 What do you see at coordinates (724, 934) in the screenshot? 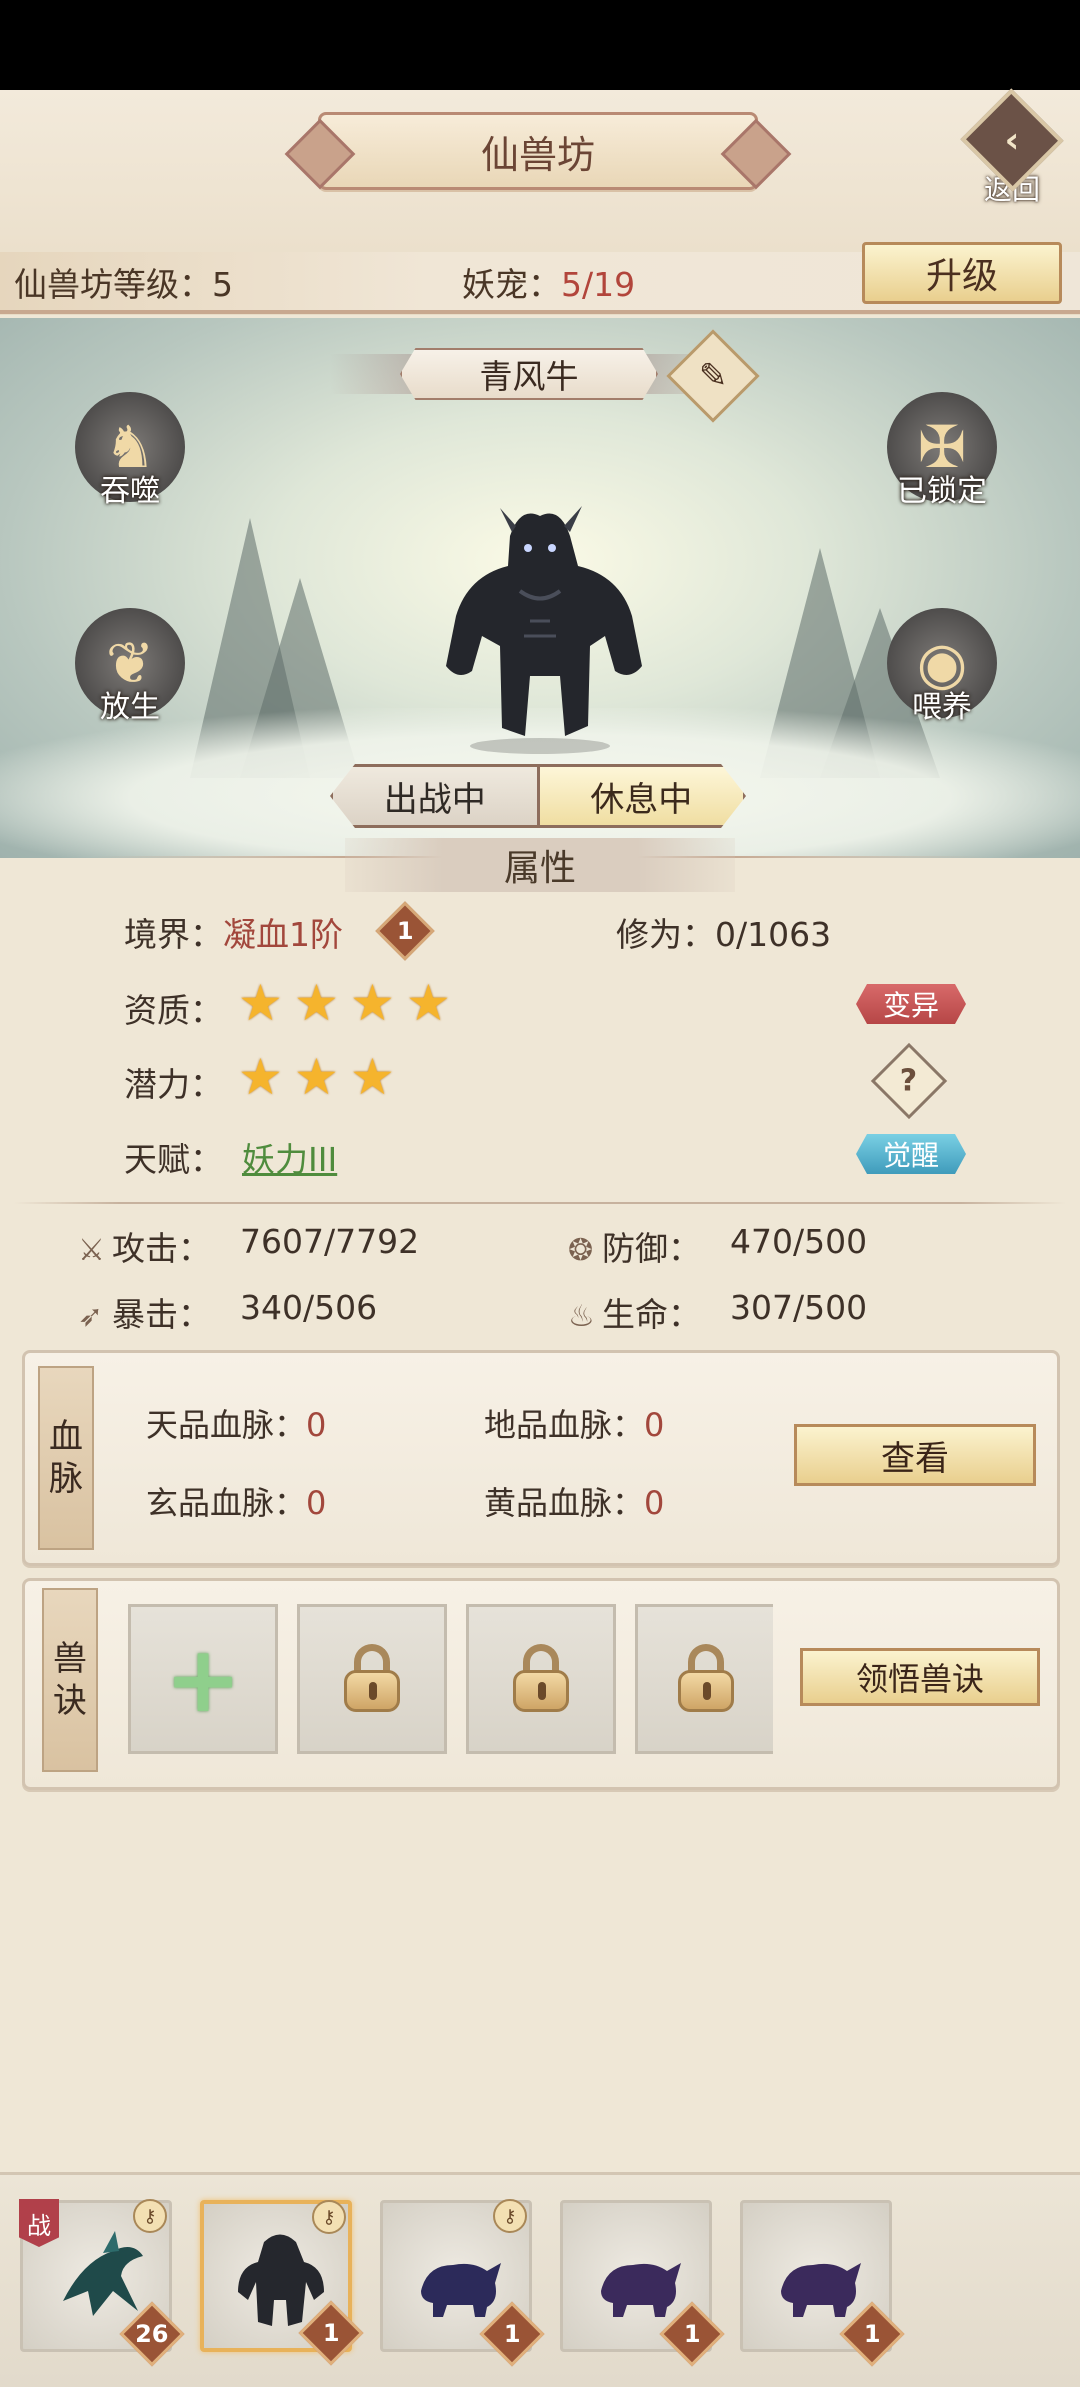
I see `cultivation-value: 修为：0/1063` at bounding box center [724, 934].